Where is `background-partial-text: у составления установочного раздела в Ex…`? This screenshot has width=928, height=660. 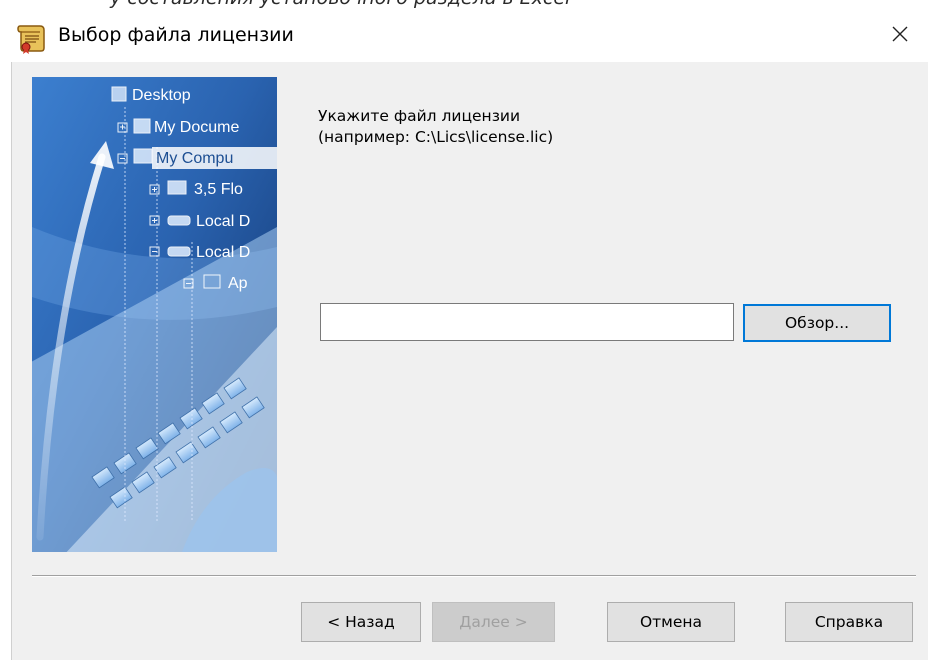
background-partial-text: у составления установочного раздела в Ex… is located at coordinates (340, 4).